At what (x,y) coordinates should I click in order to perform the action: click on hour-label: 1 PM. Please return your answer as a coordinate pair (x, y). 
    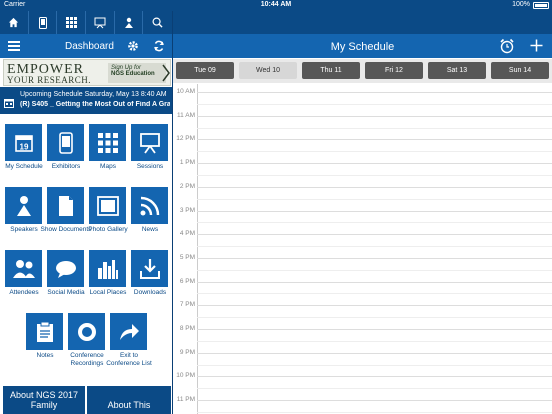
    Looking at the image, I should click on (187, 163).